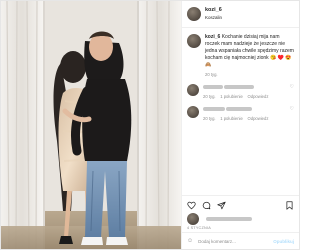  Describe the element at coordinates (240, 14) in the screenshot. I see `post-header: kozi_6 Koszalin` at that location.